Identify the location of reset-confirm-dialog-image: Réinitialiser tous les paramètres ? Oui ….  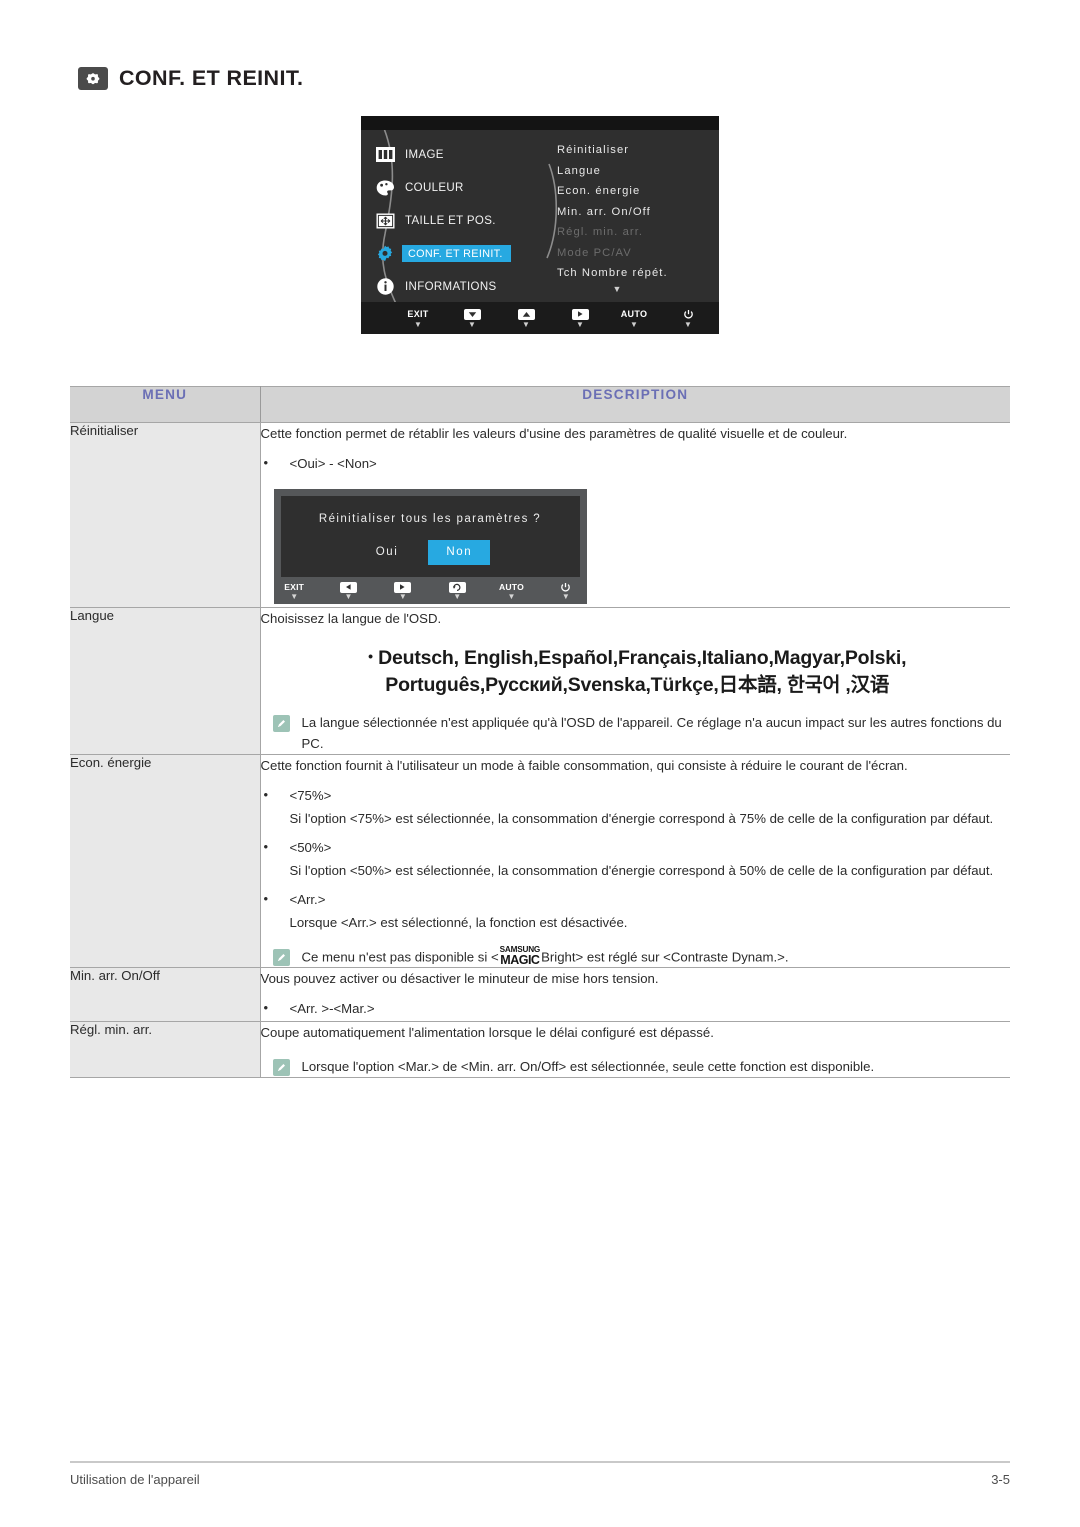
(430, 546).